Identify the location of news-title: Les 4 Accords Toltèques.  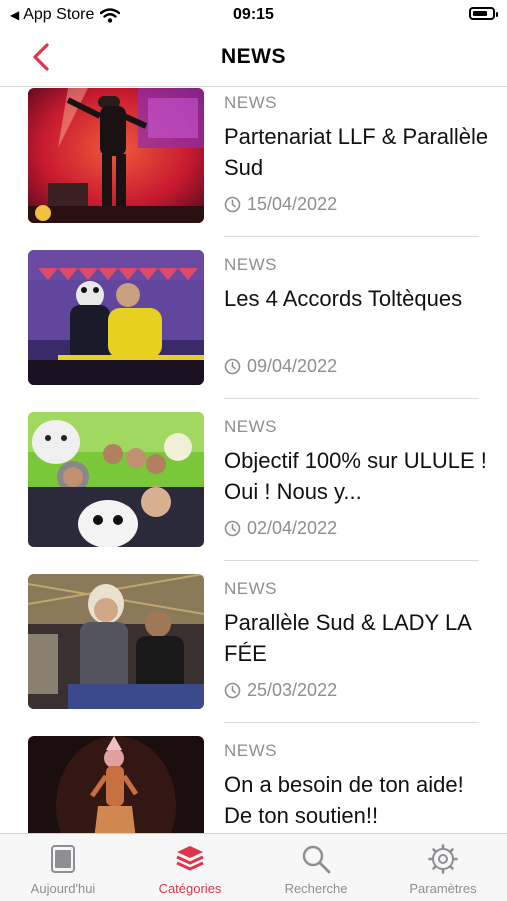
(356, 298).